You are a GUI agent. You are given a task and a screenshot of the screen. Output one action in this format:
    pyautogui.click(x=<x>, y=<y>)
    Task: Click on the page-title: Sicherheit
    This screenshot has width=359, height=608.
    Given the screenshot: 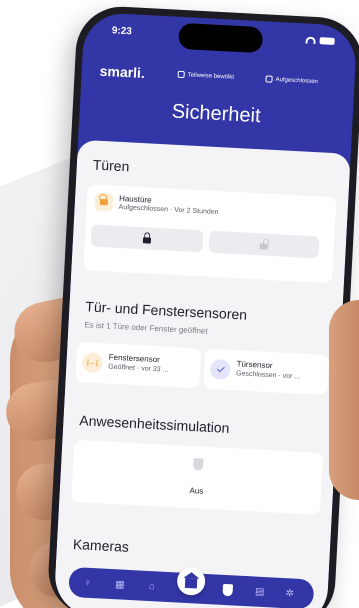 What is the action you would take?
    pyautogui.click(x=216, y=114)
    